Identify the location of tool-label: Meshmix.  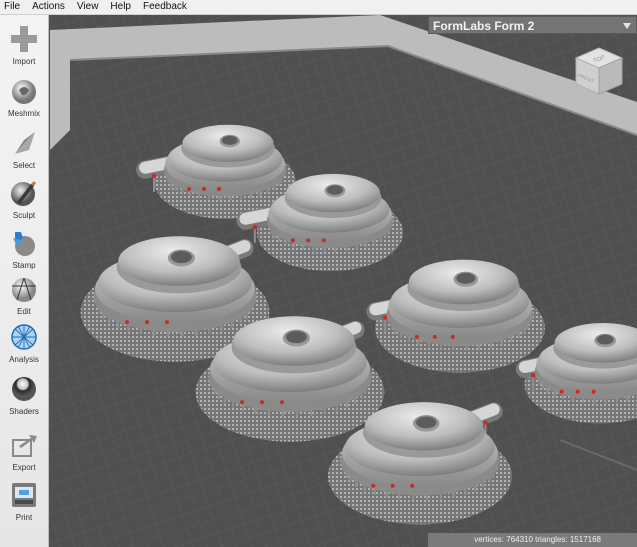
(23, 113).